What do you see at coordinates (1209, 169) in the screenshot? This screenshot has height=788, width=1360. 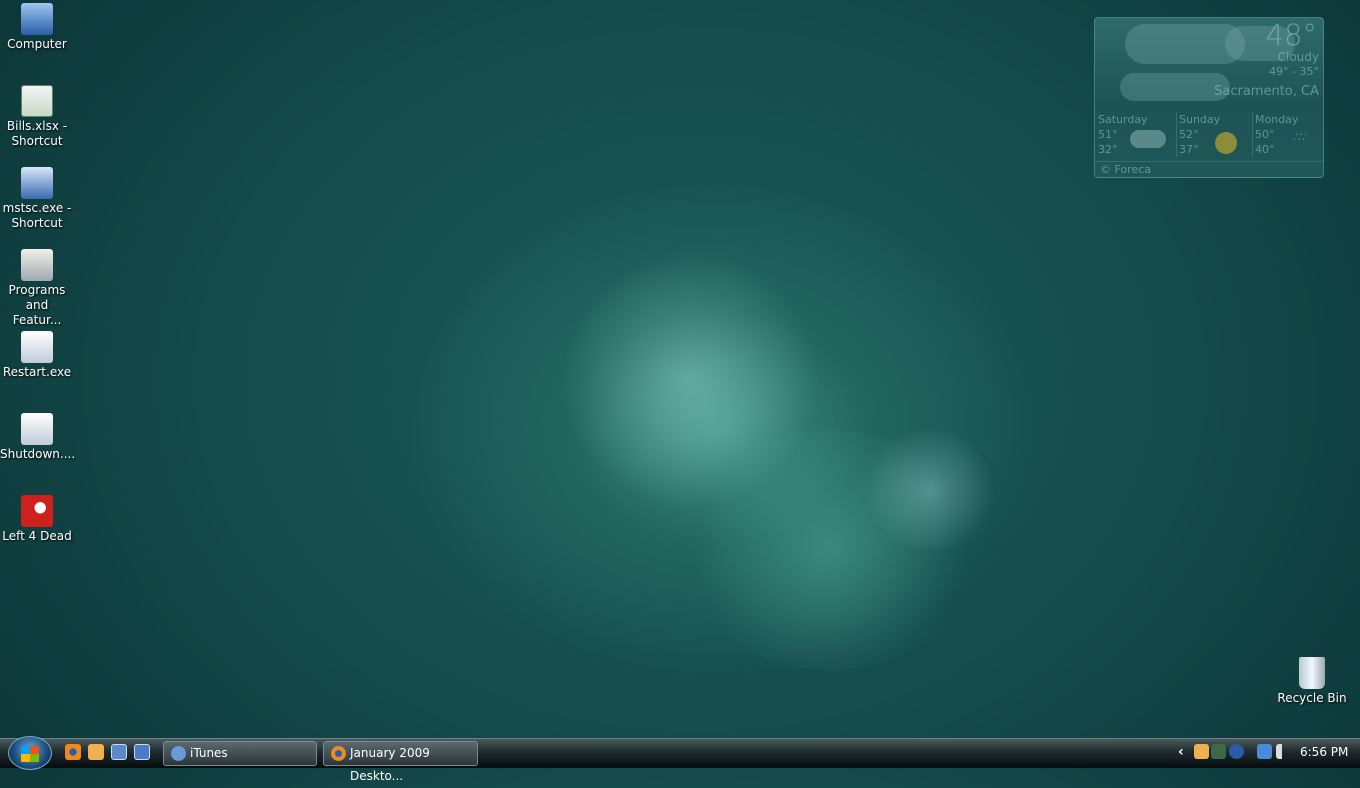 I see `provider-link: © Foreca` at bounding box center [1209, 169].